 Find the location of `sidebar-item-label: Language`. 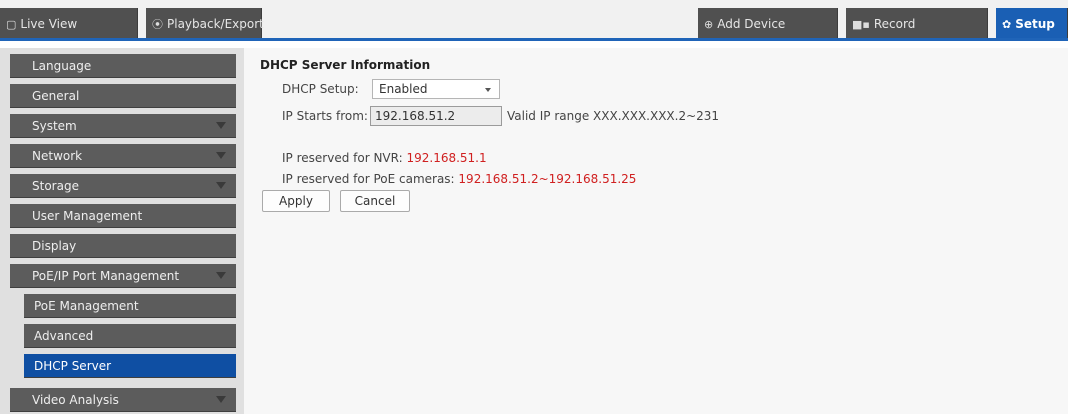

sidebar-item-label: Language is located at coordinates (62, 65).